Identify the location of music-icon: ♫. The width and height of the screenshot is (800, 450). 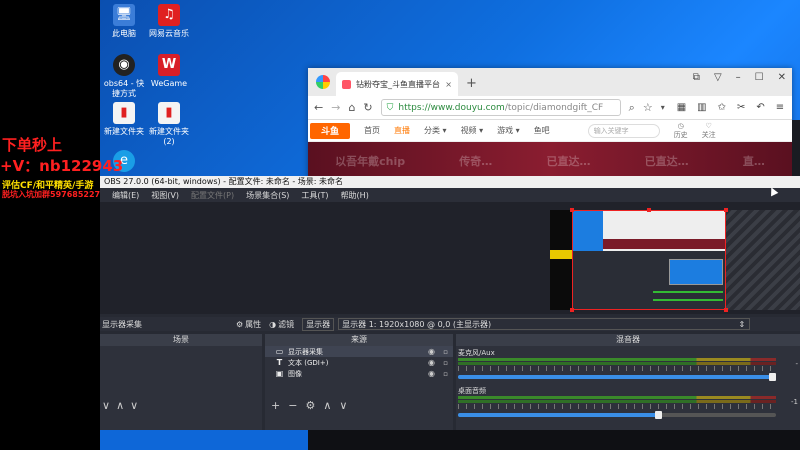
(169, 15).